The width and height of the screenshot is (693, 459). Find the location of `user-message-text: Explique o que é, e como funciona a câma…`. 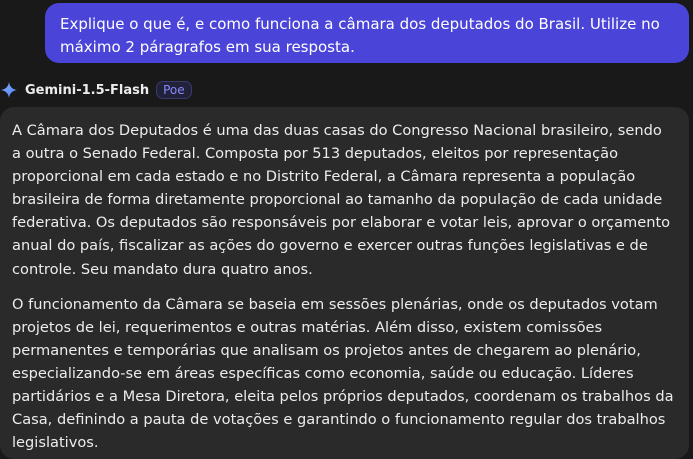

user-message-text: Explique o que é, e como funciona a câma… is located at coordinates (360, 35).